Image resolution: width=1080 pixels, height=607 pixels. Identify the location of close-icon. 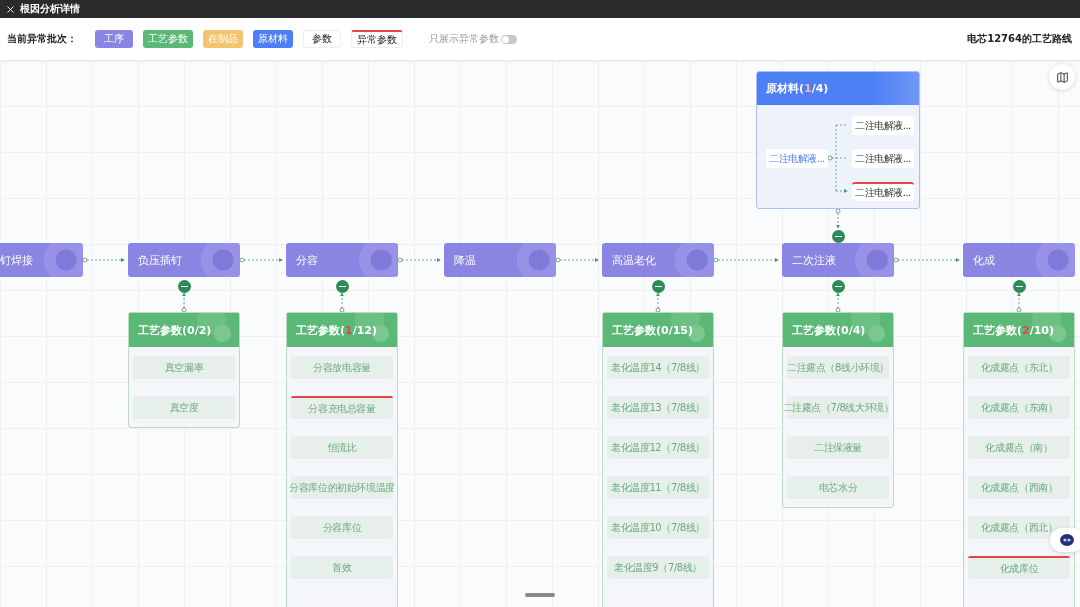
(10, 9).